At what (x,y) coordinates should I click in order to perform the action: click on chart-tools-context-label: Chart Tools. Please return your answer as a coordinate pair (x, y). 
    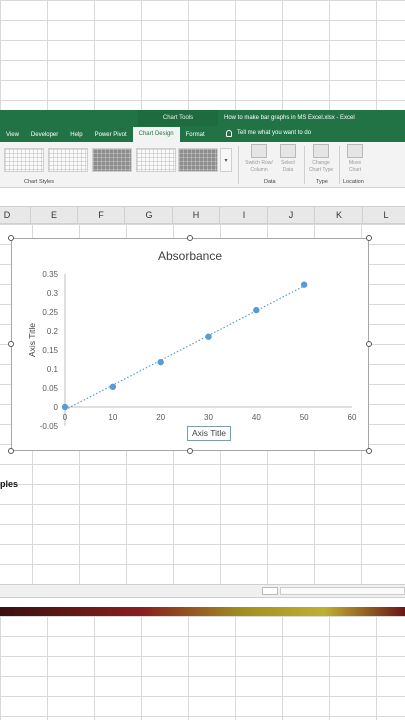
    Looking at the image, I should click on (178, 118).